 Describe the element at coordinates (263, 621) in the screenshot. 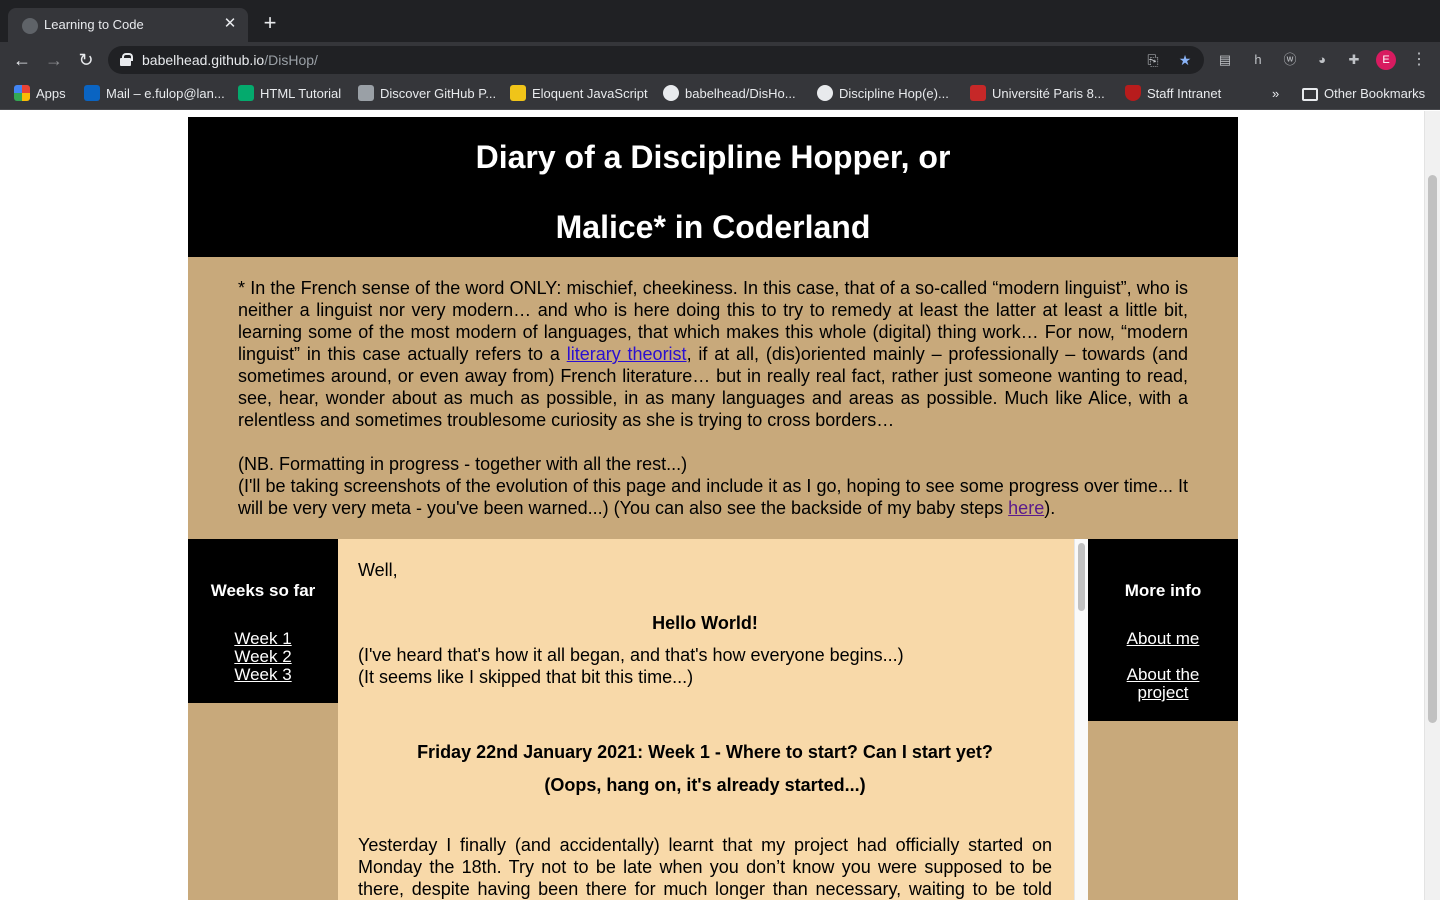

I see `weeks-nav: Weeks so far Week 1 Week 2 Week 3` at that location.